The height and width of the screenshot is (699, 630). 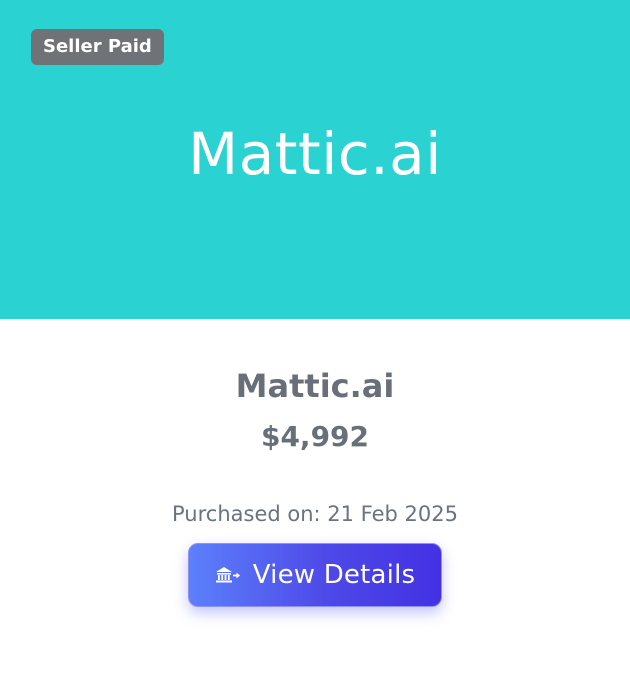 I want to click on view-details-button: View Details, so click(x=315, y=575).